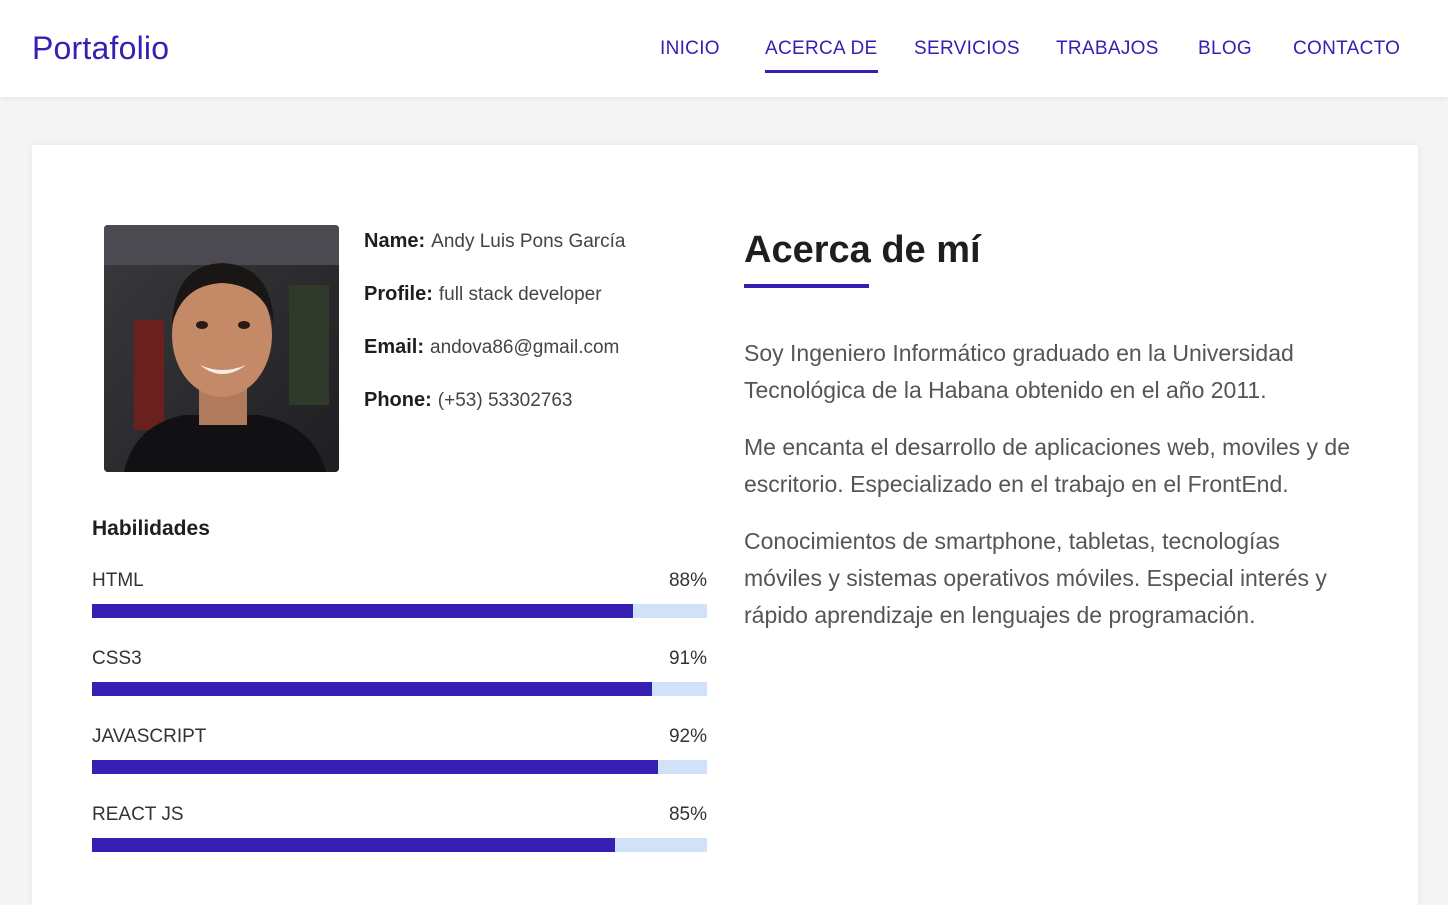 Image resolution: width=1448 pixels, height=905 pixels. Describe the element at coordinates (1107, 49) in the screenshot. I see `nav-link-trabajos: TRABAJOS` at that location.